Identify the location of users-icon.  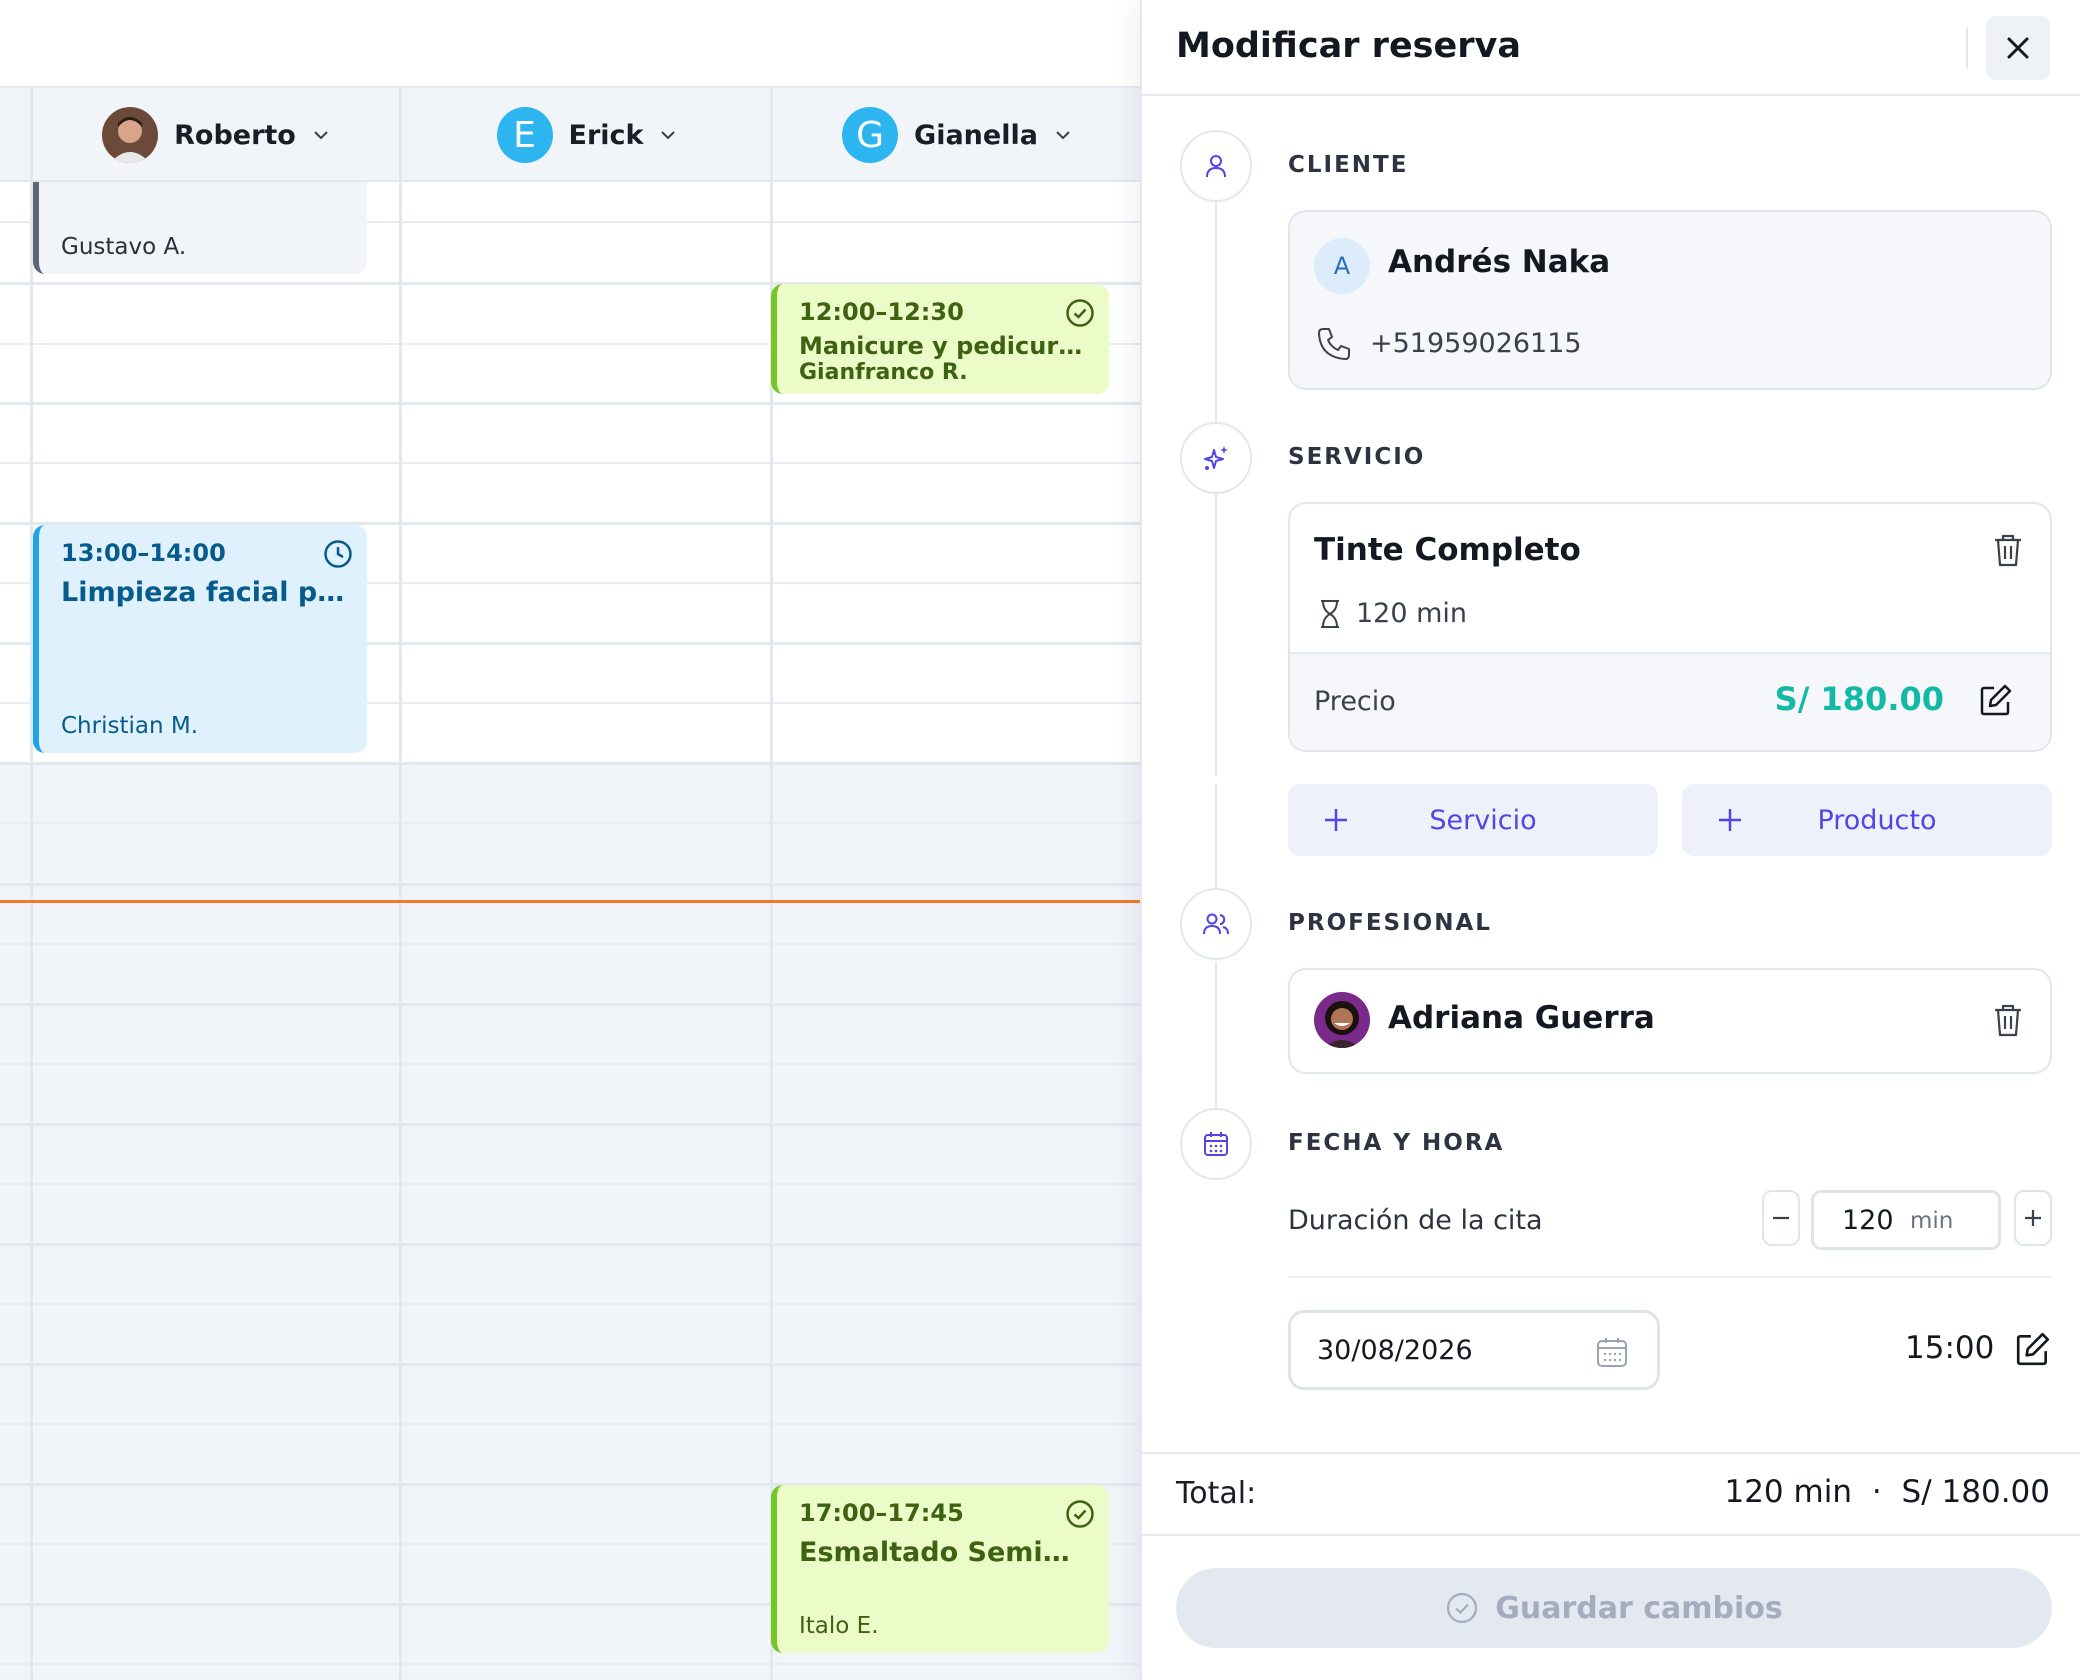
(1216, 924).